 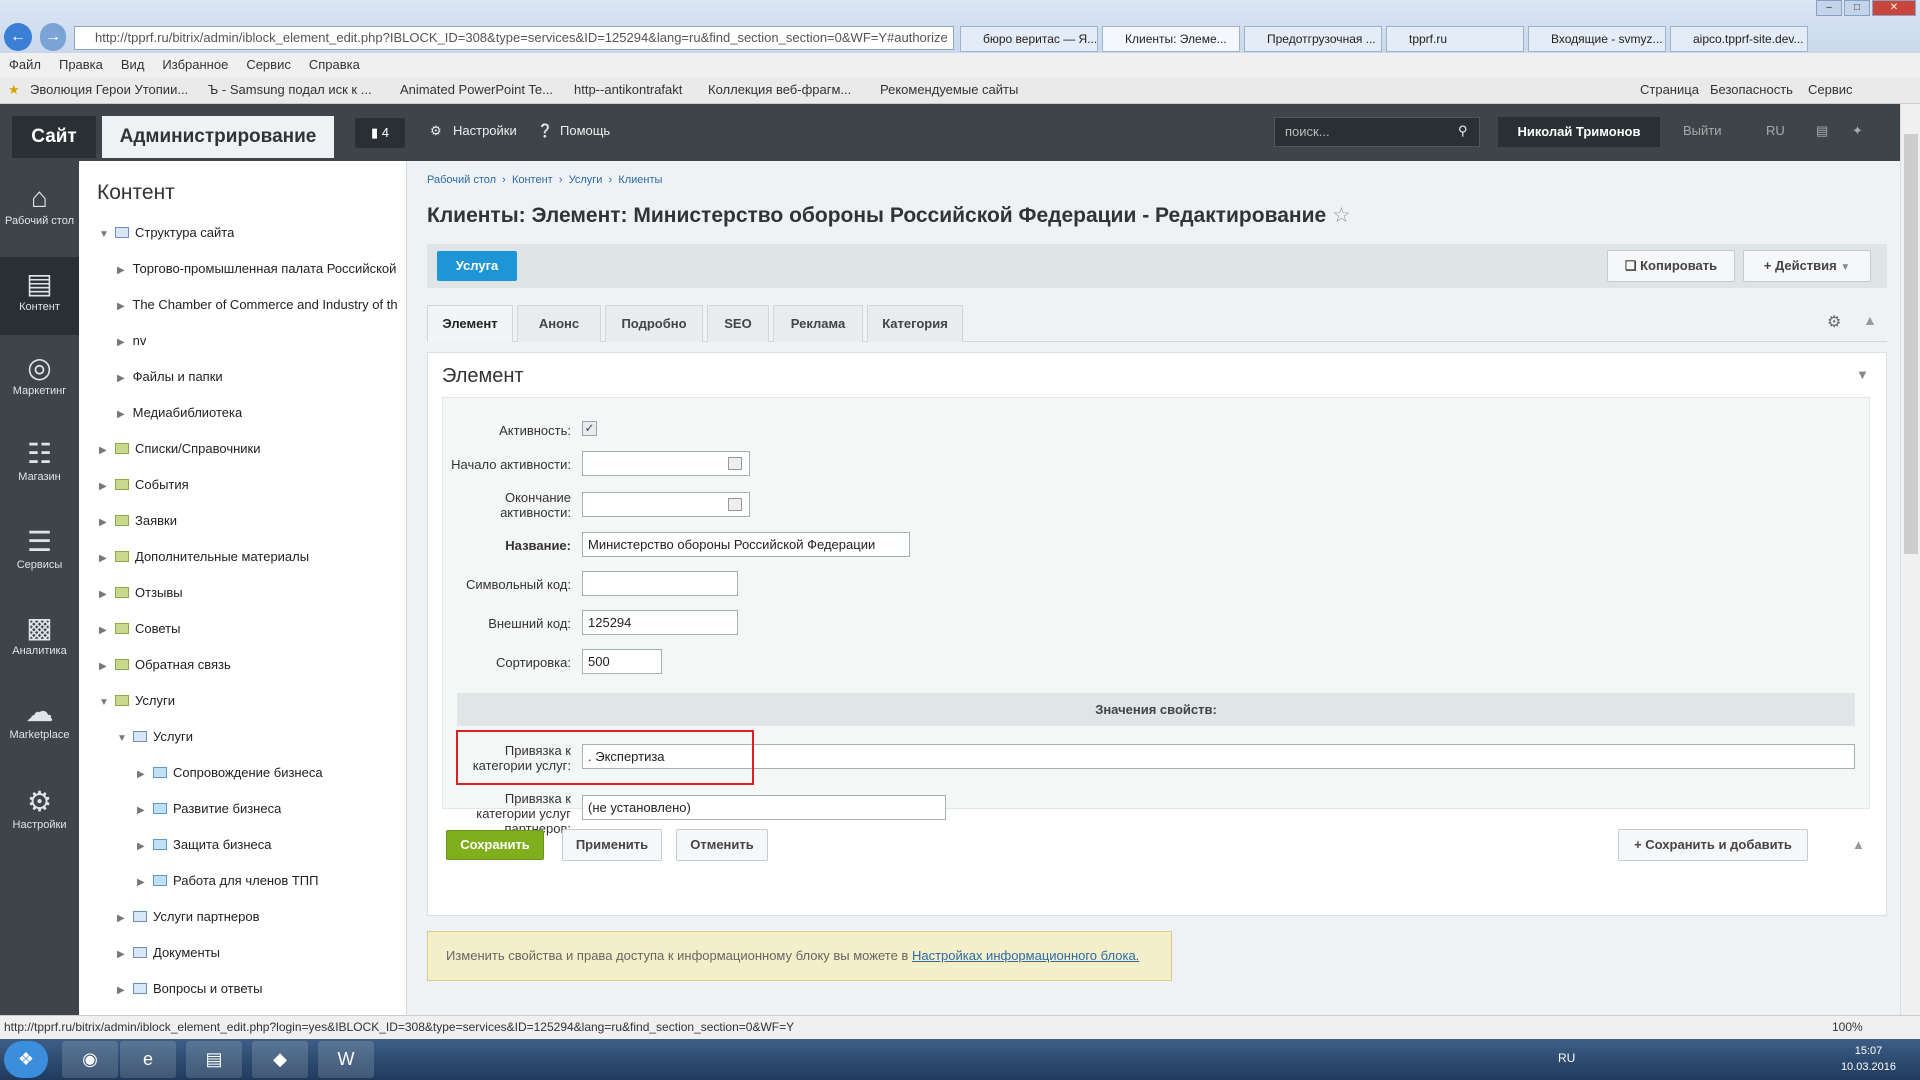 I want to click on tree-item: ▶ Вопросы и ответы, so click(x=189, y=988).